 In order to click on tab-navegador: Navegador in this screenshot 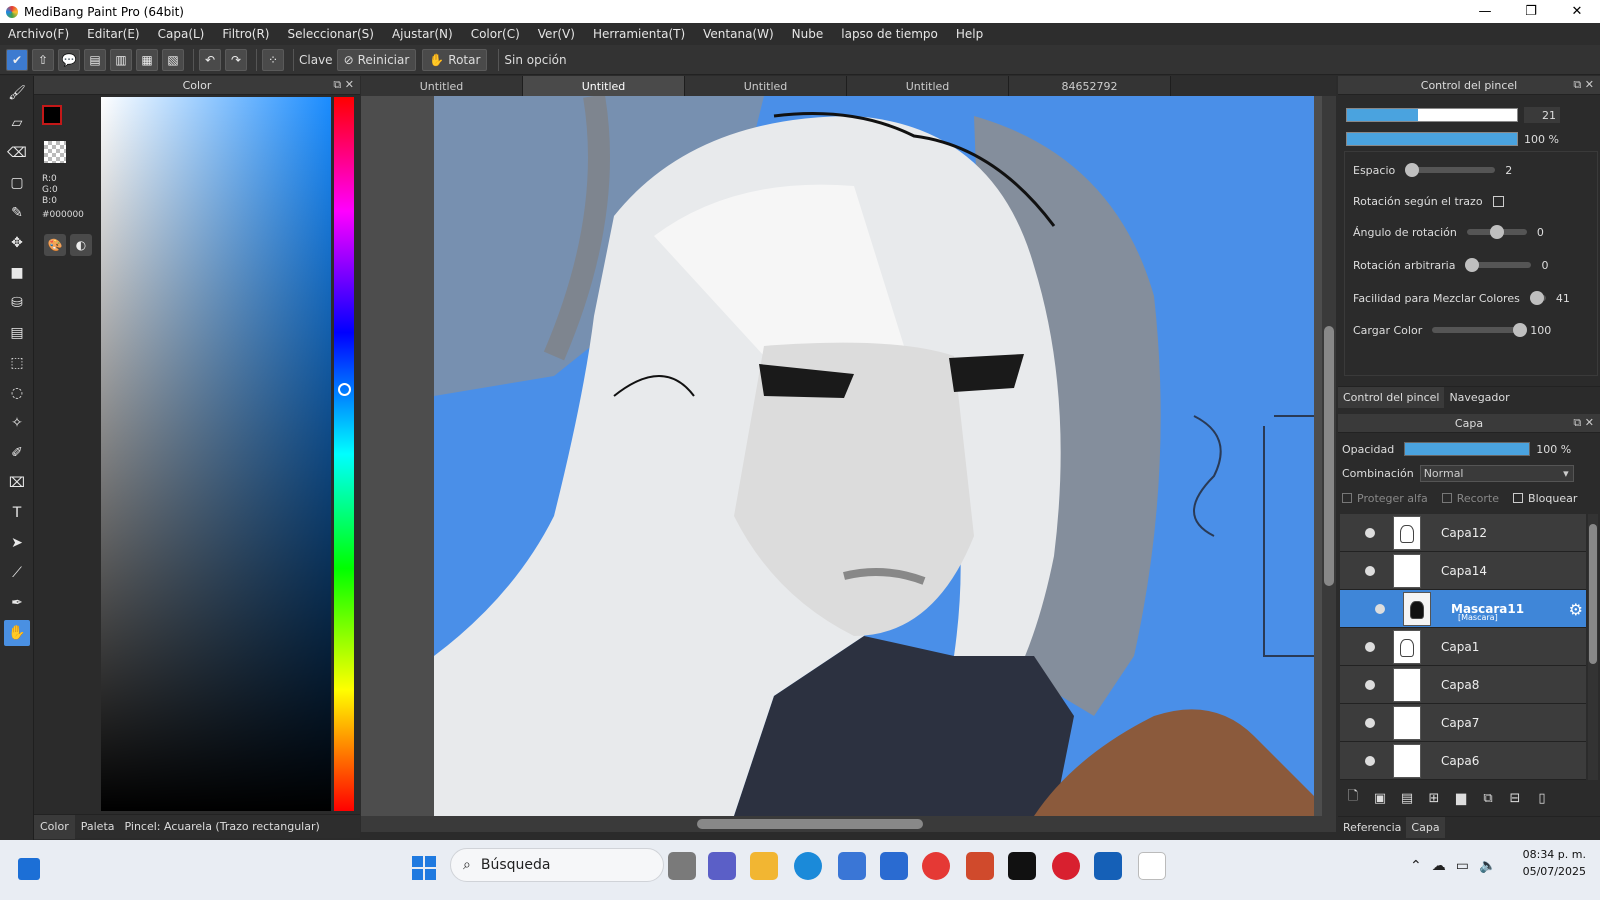, I will do `click(1479, 397)`.